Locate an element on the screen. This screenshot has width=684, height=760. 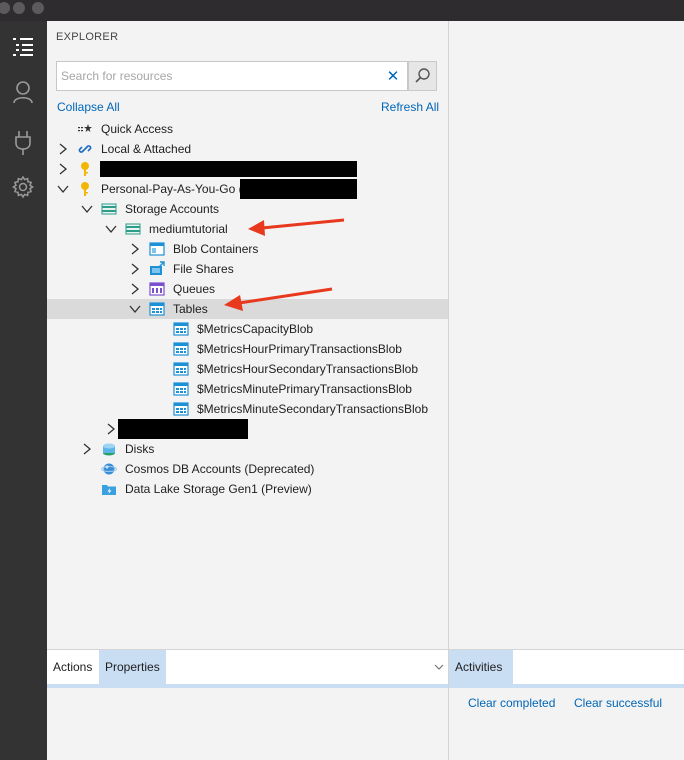
zoom-window-button is located at coordinates (38, 8).